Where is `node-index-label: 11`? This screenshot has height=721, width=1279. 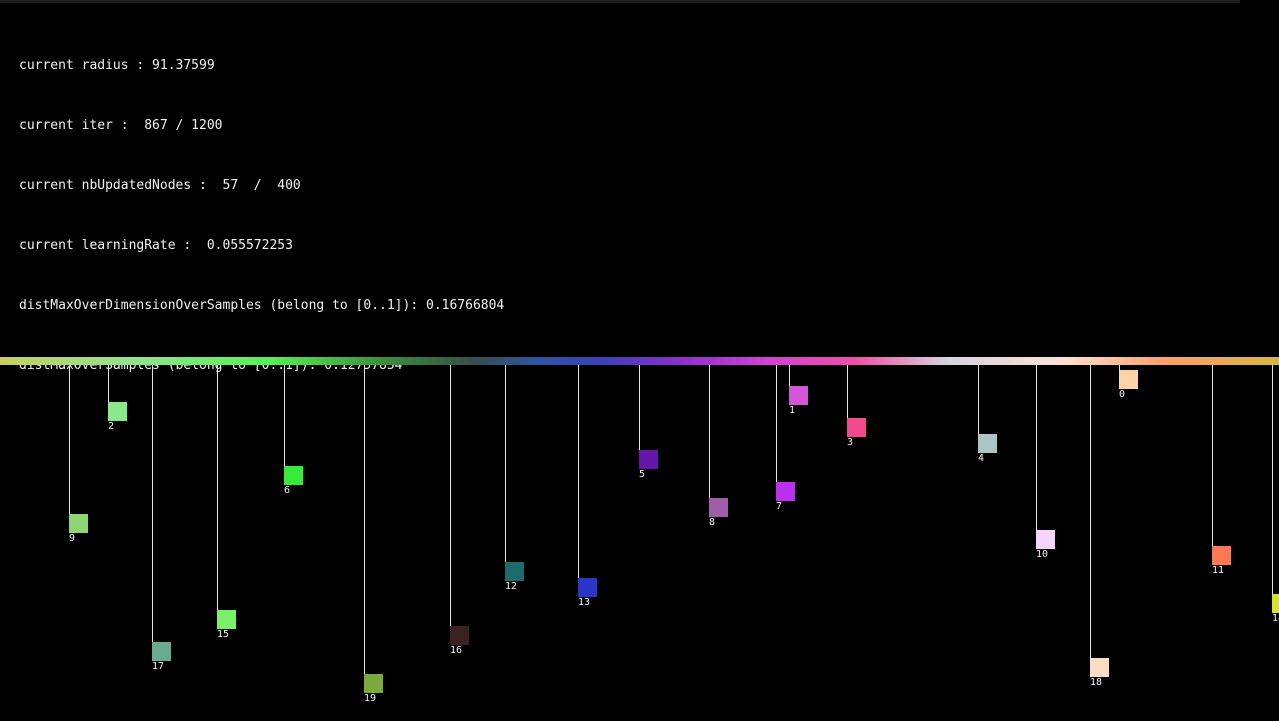 node-index-label: 11 is located at coordinates (1218, 570).